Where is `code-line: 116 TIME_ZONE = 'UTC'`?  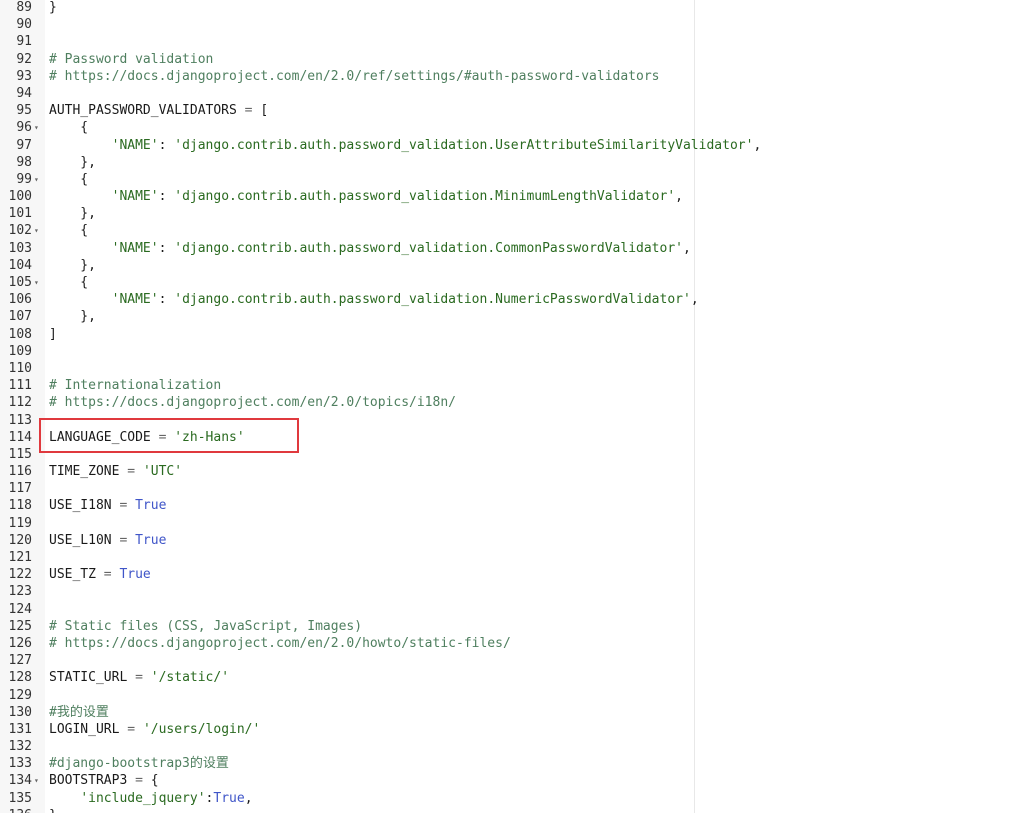
code-line: 116 TIME_ZONE = 'UTC' is located at coordinates (507, 471).